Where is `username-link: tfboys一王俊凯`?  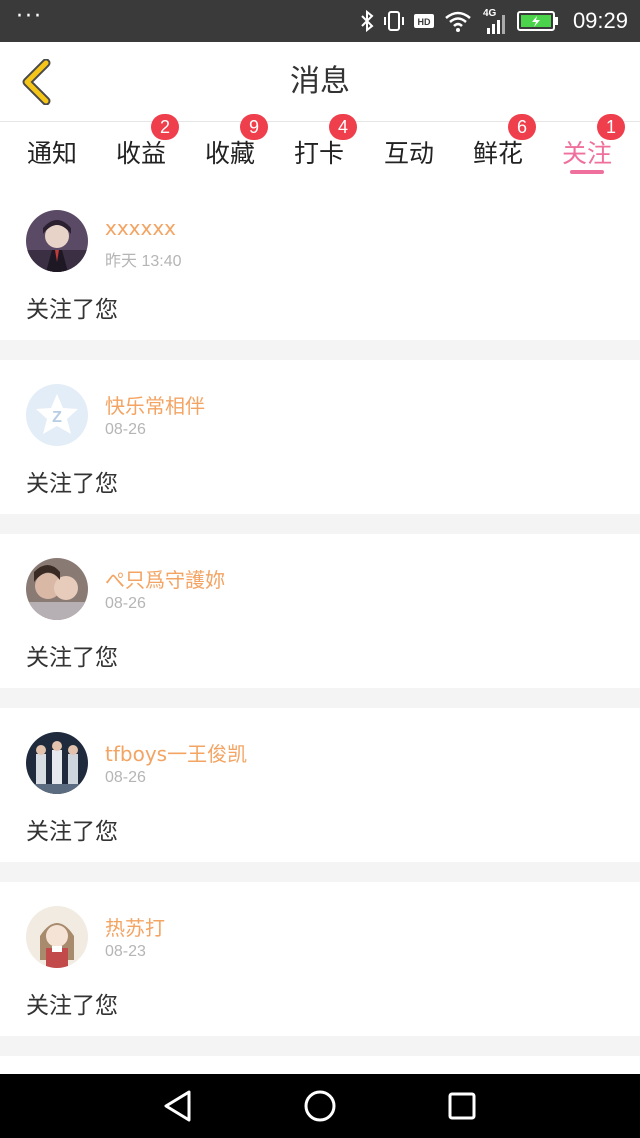 username-link: tfboys一王俊凯 is located at coordinates (176, 752).